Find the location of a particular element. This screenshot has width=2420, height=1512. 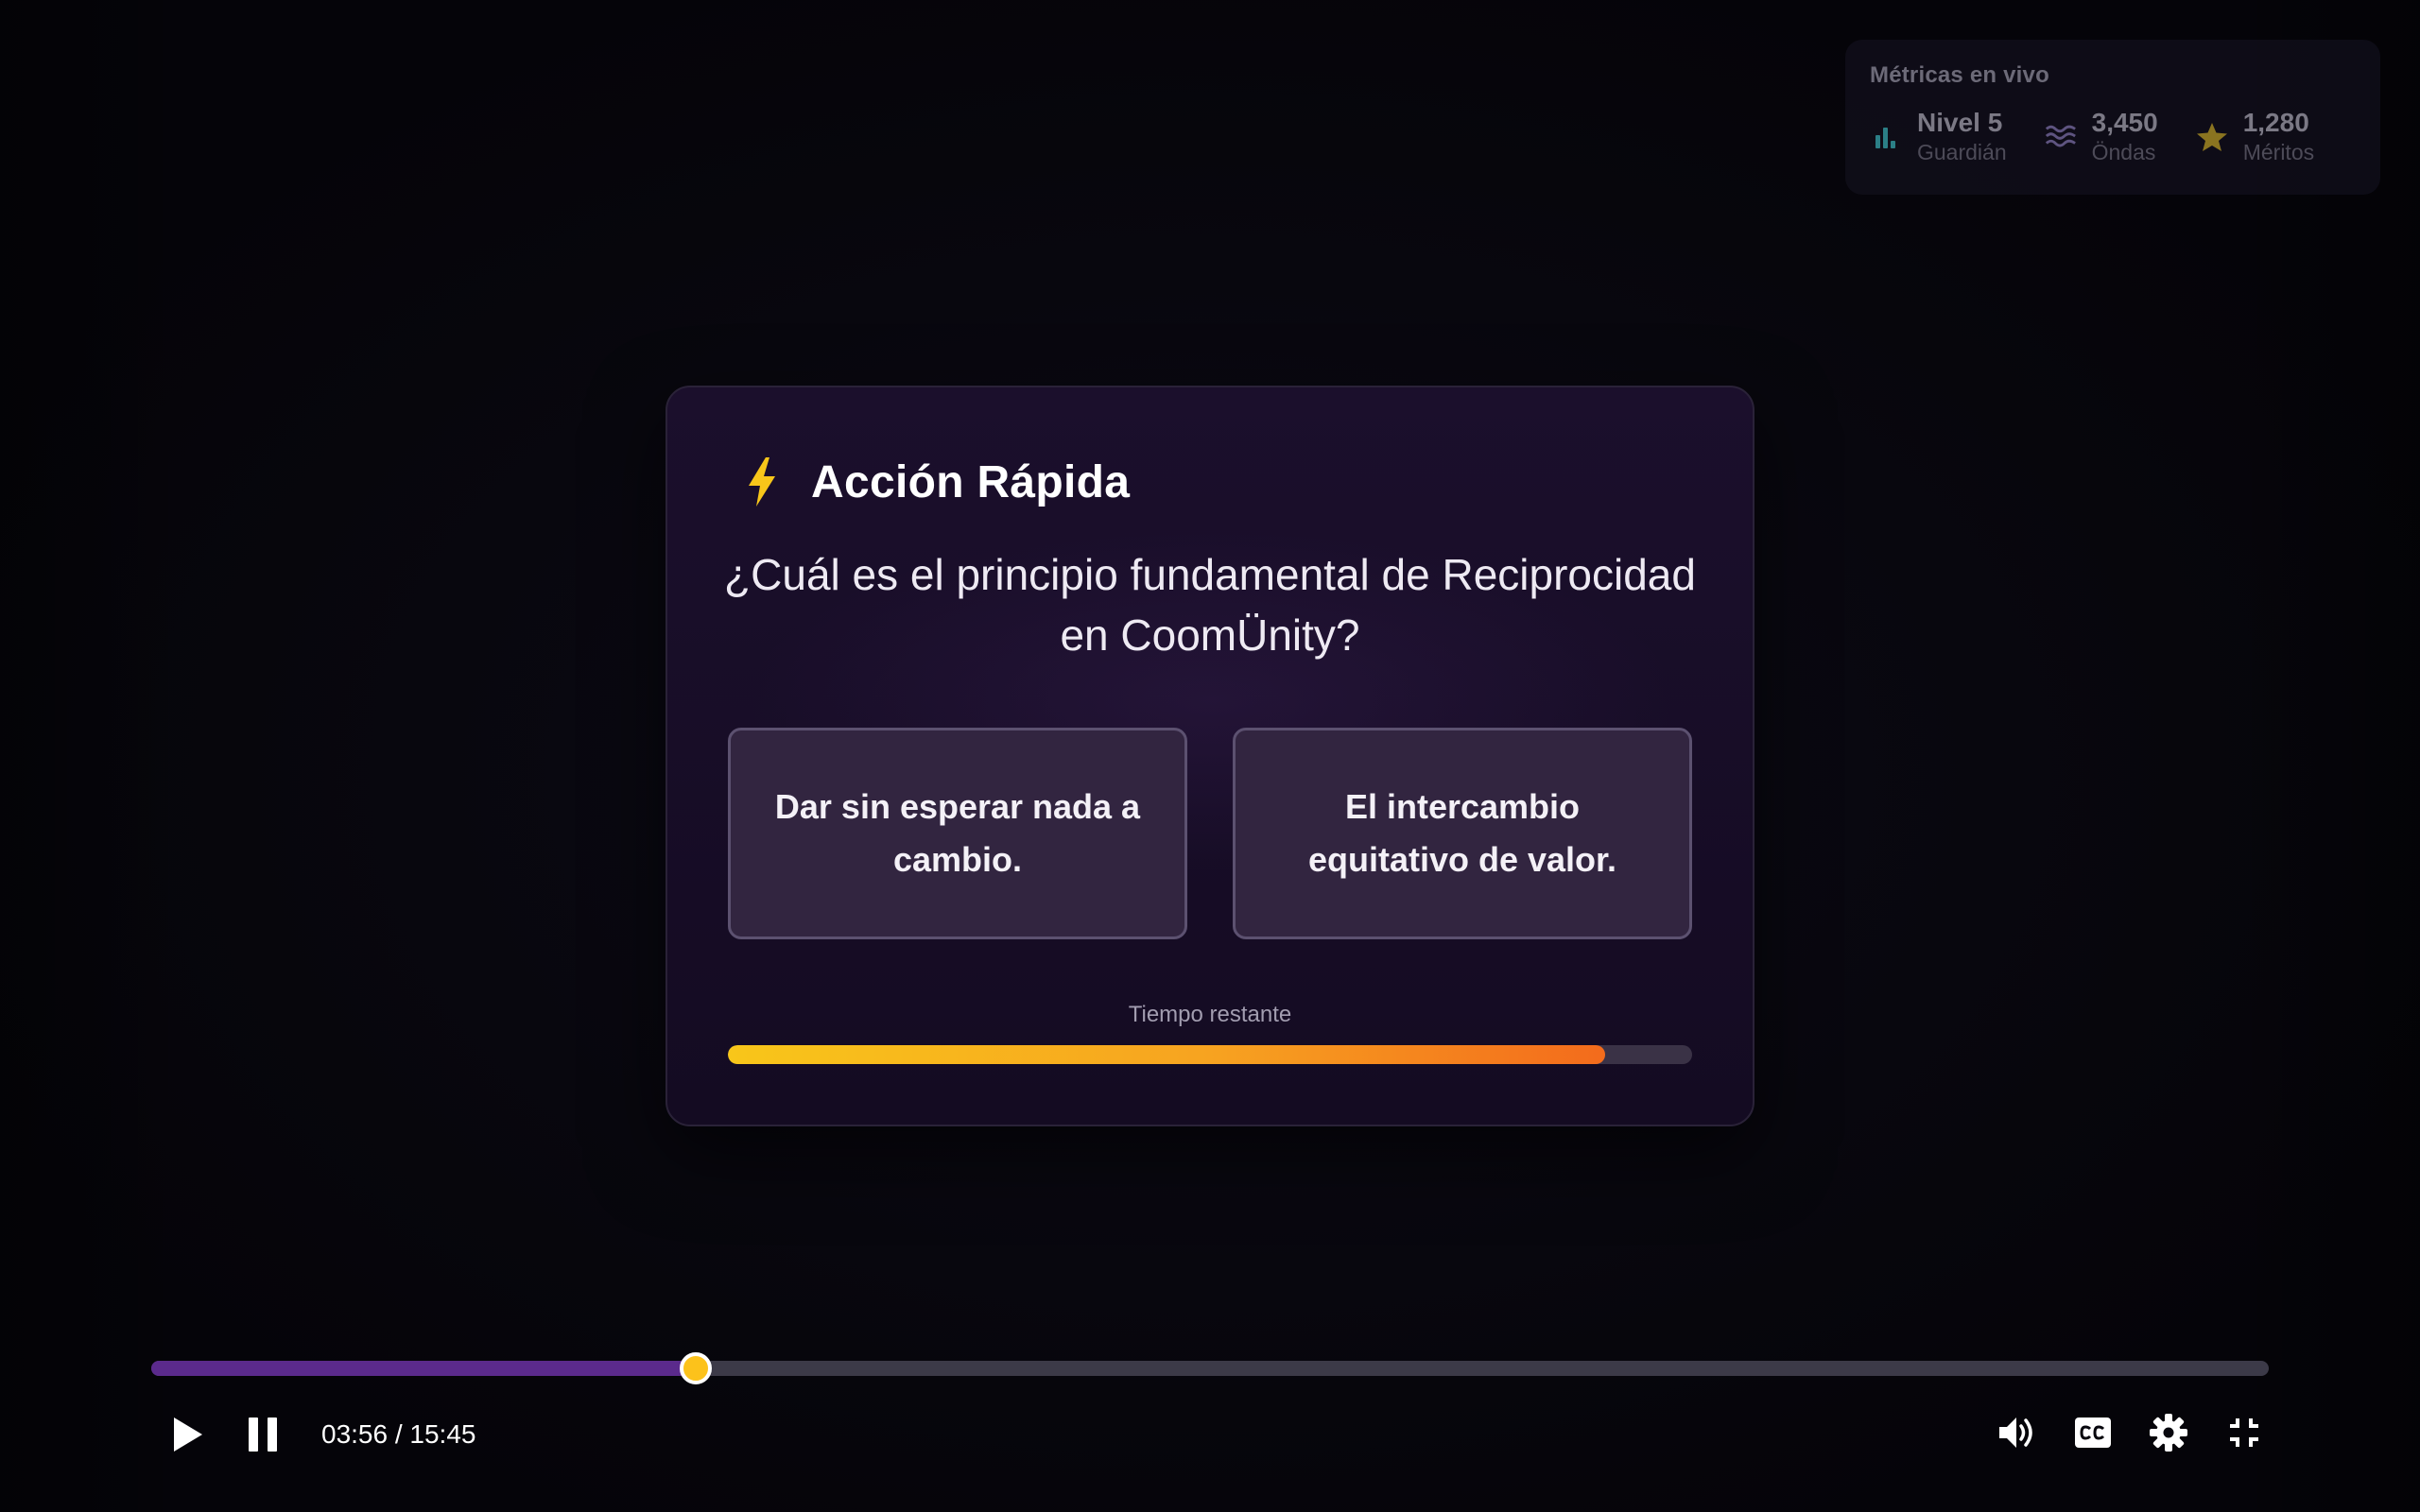

closed-captions-icon is located at coordinates (2093, 1433).